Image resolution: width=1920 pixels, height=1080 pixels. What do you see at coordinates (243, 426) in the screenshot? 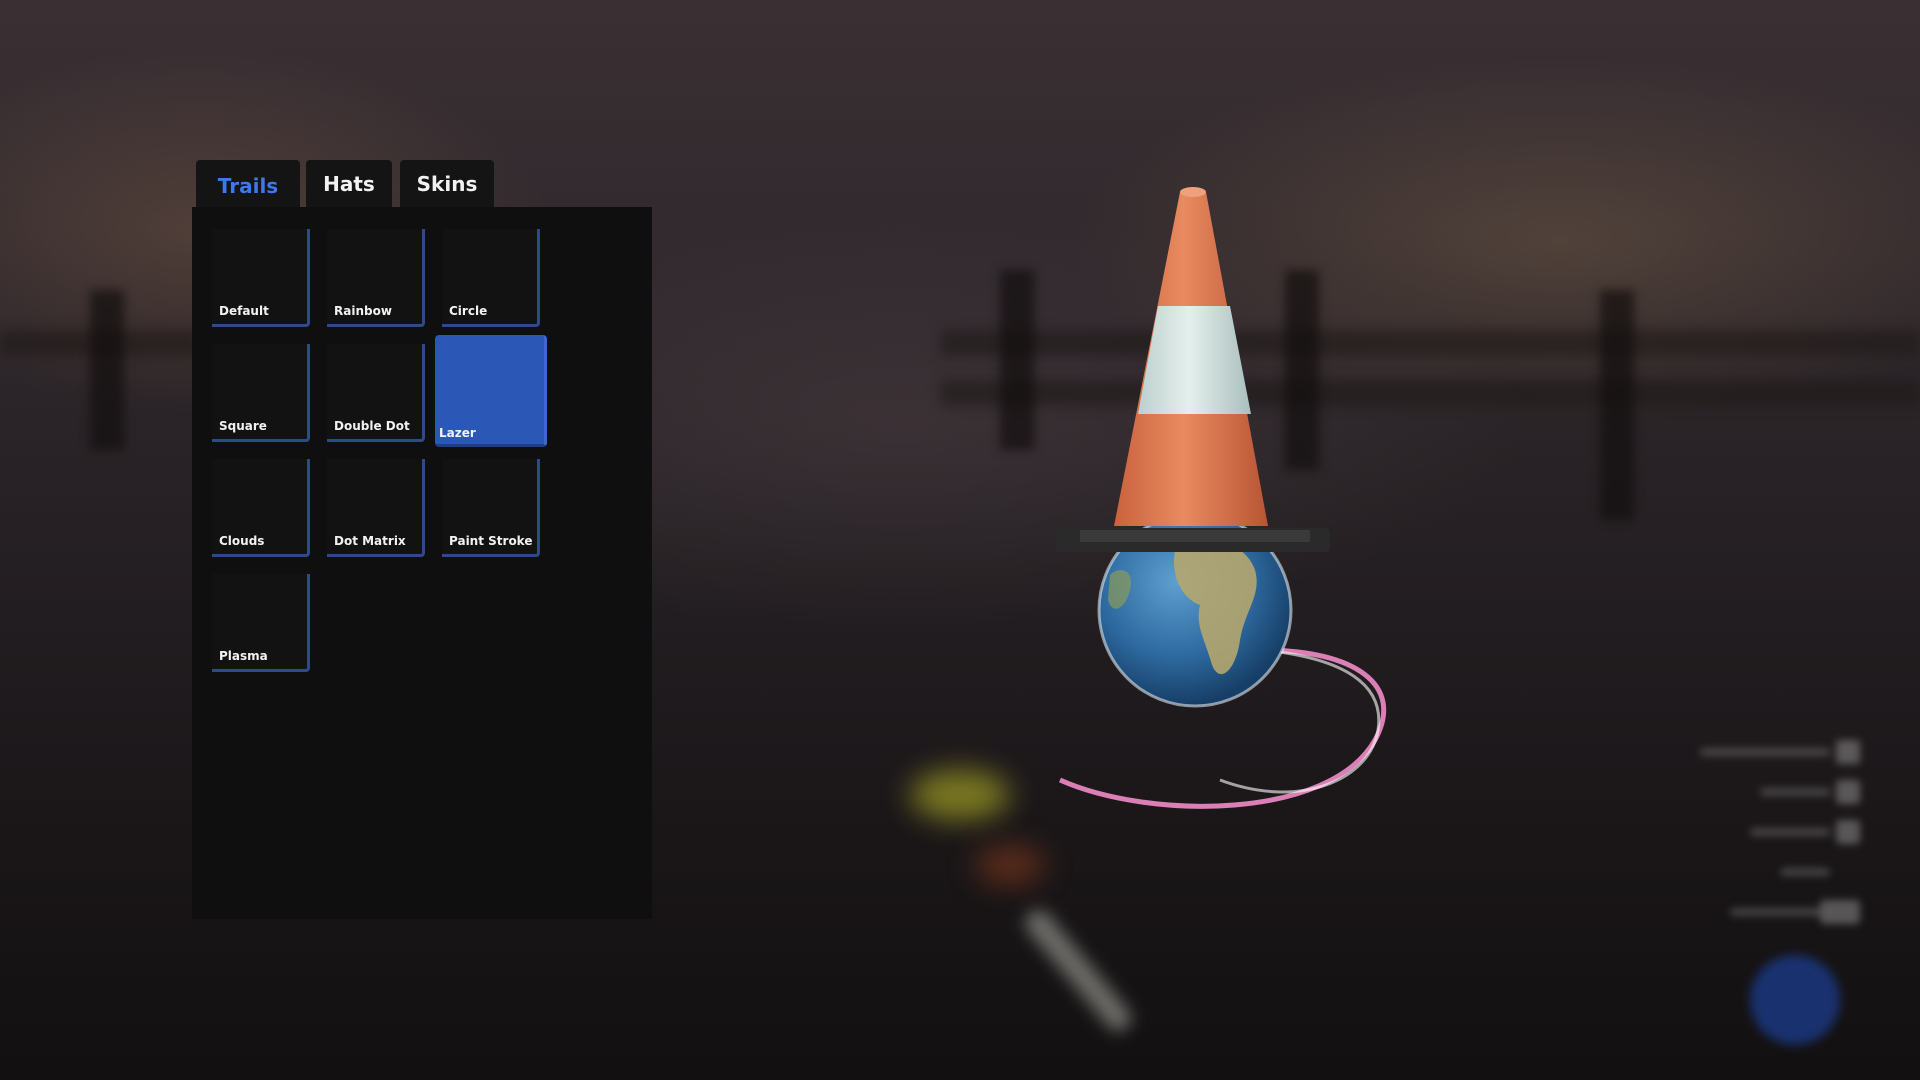
I see `trail-label: Square` at bounding box center [243, 426].